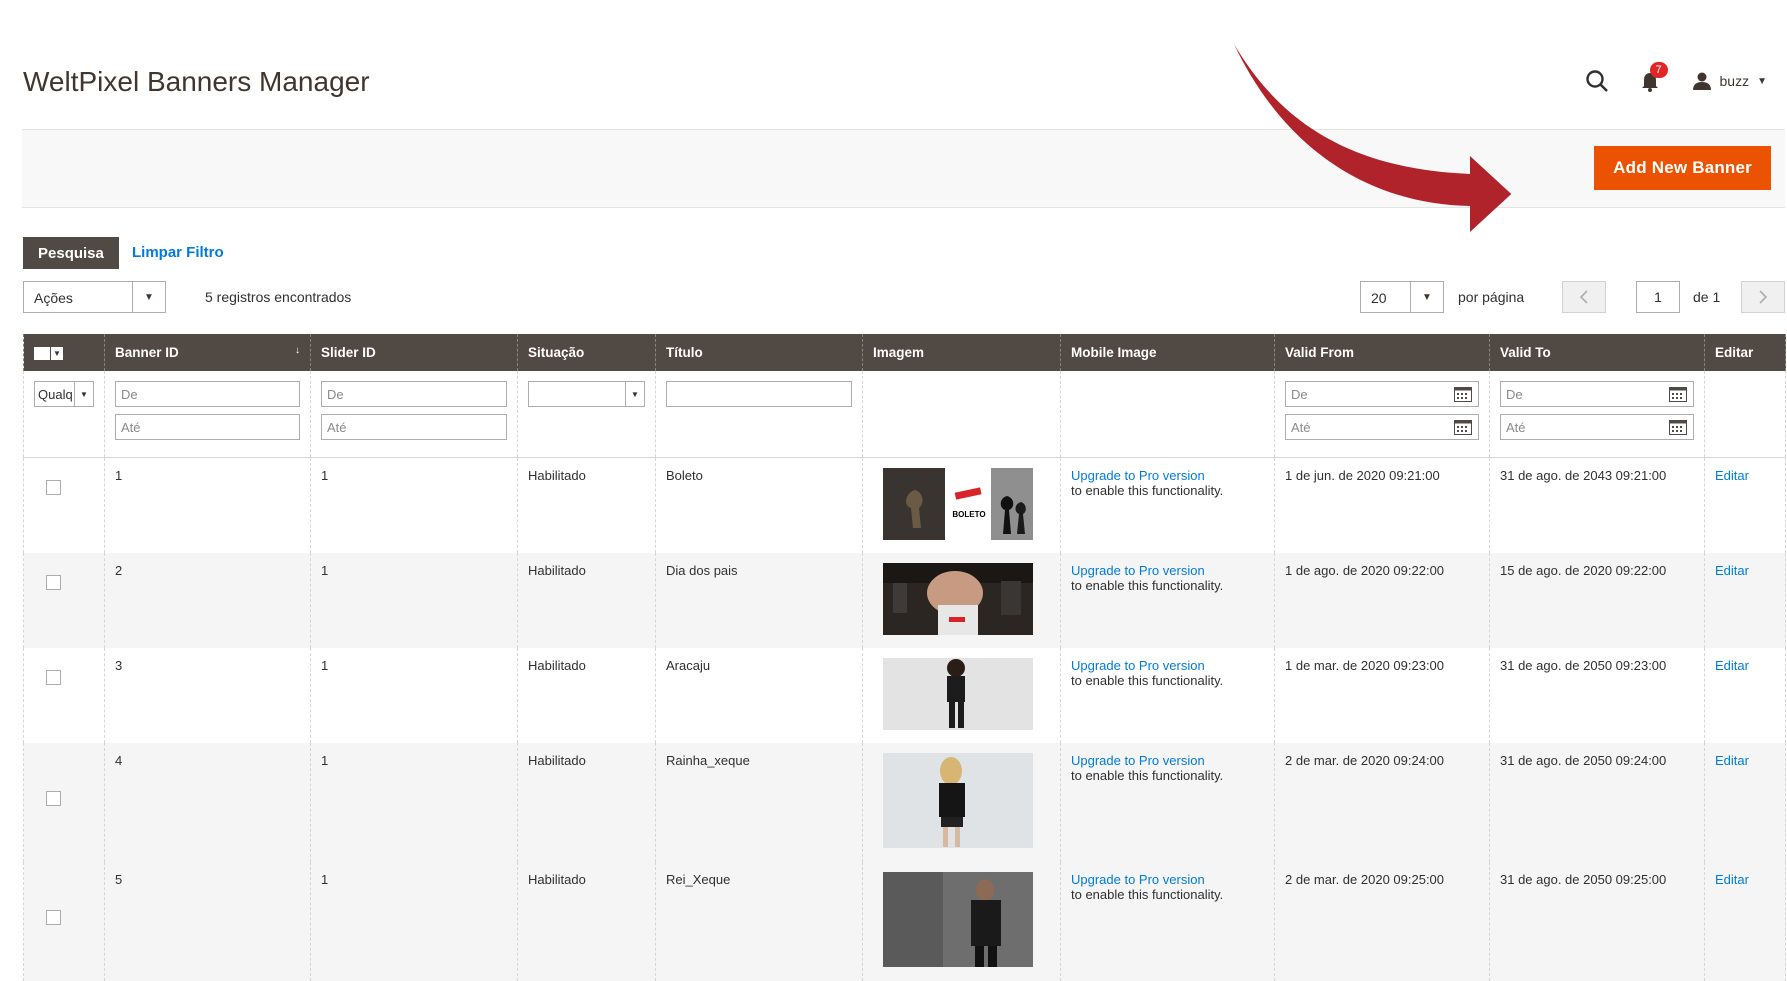  Describe the element at coordinates (1597, 505) in the screenshot. I see `cell-valid-to: 31 de ago. de 2043 09:21:00` at that location.